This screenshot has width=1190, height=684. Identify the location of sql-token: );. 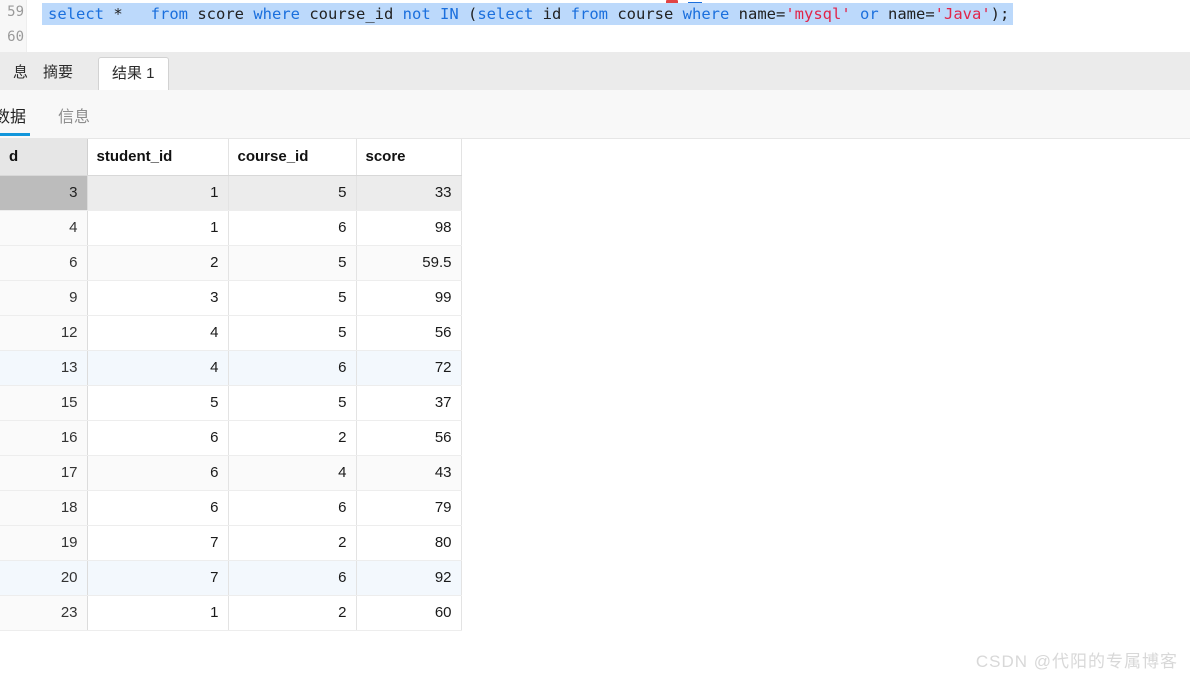
(1000, 14).